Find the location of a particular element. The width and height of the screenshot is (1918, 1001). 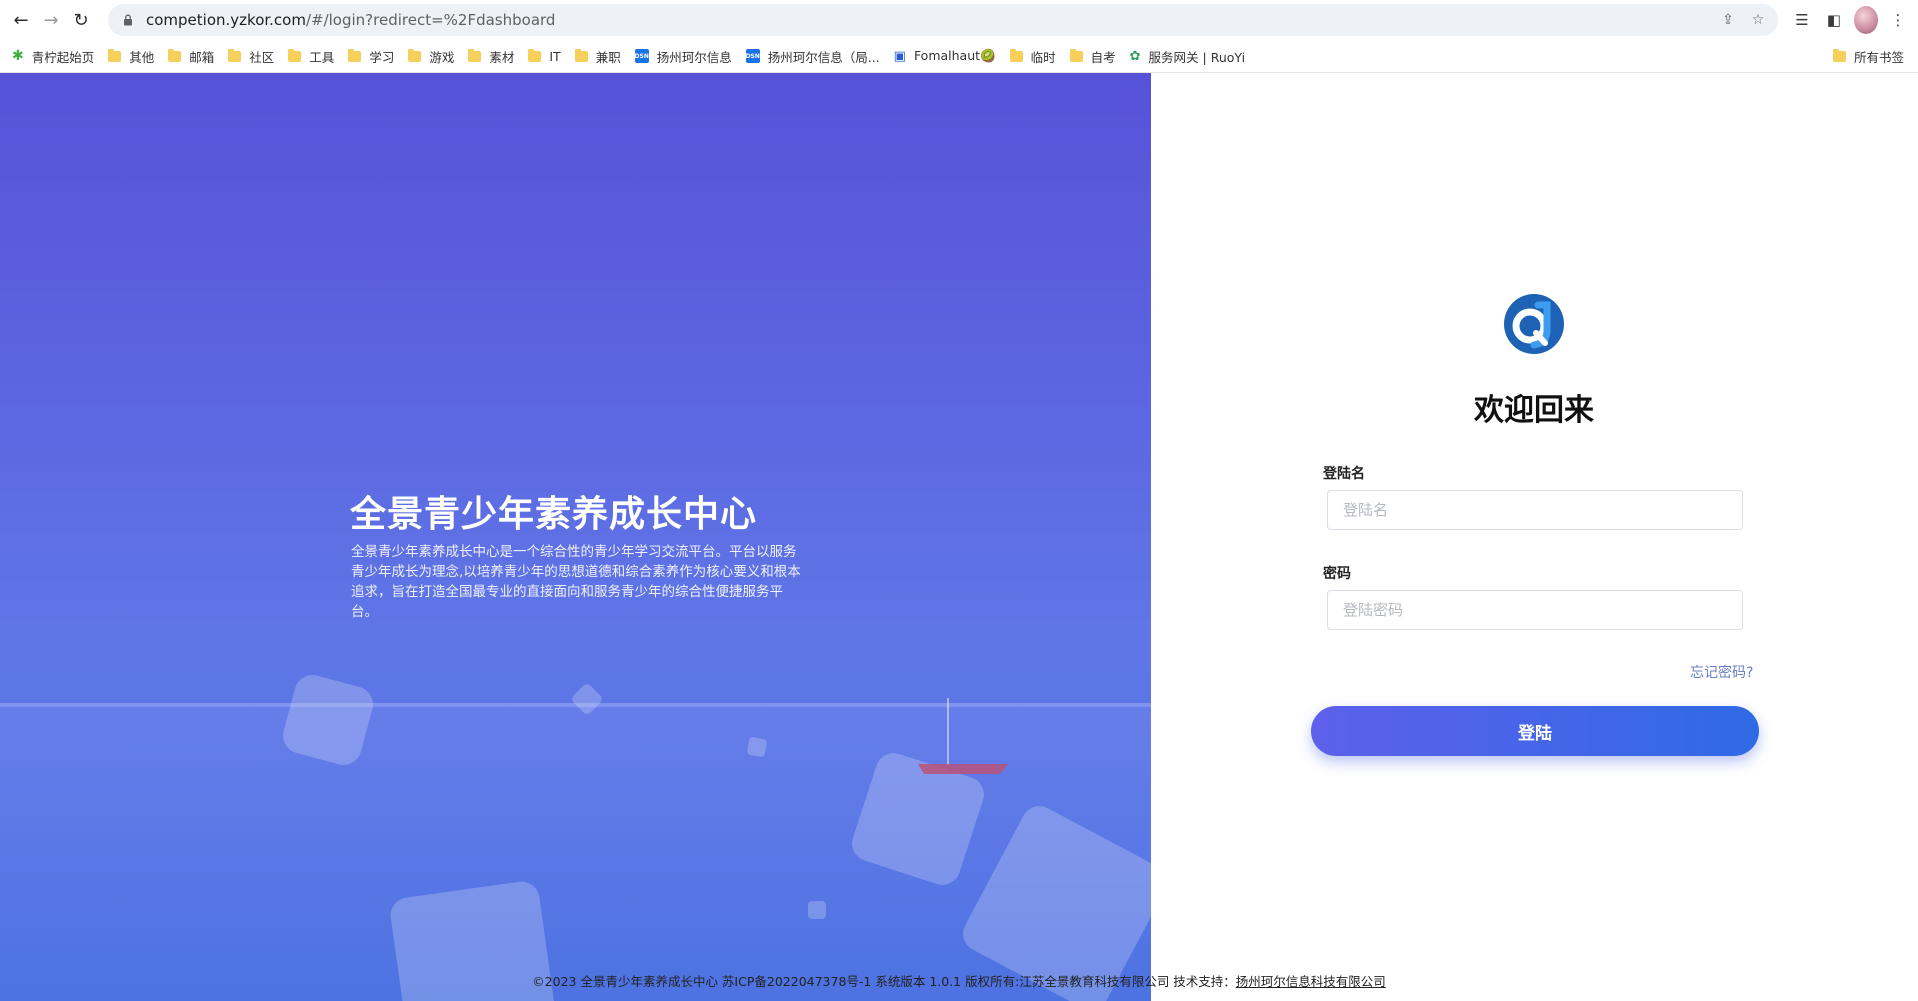

bookmark-item: 游戏 is located at coordinates (431, 56).